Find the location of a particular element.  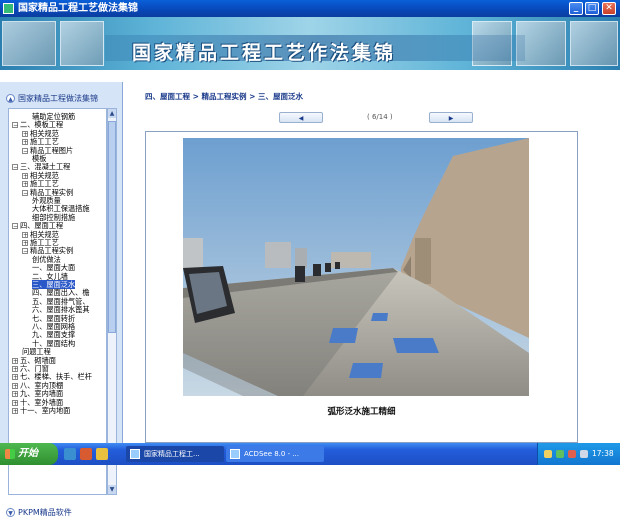

scrollbar-thumb is located at coordinates (112, 227).